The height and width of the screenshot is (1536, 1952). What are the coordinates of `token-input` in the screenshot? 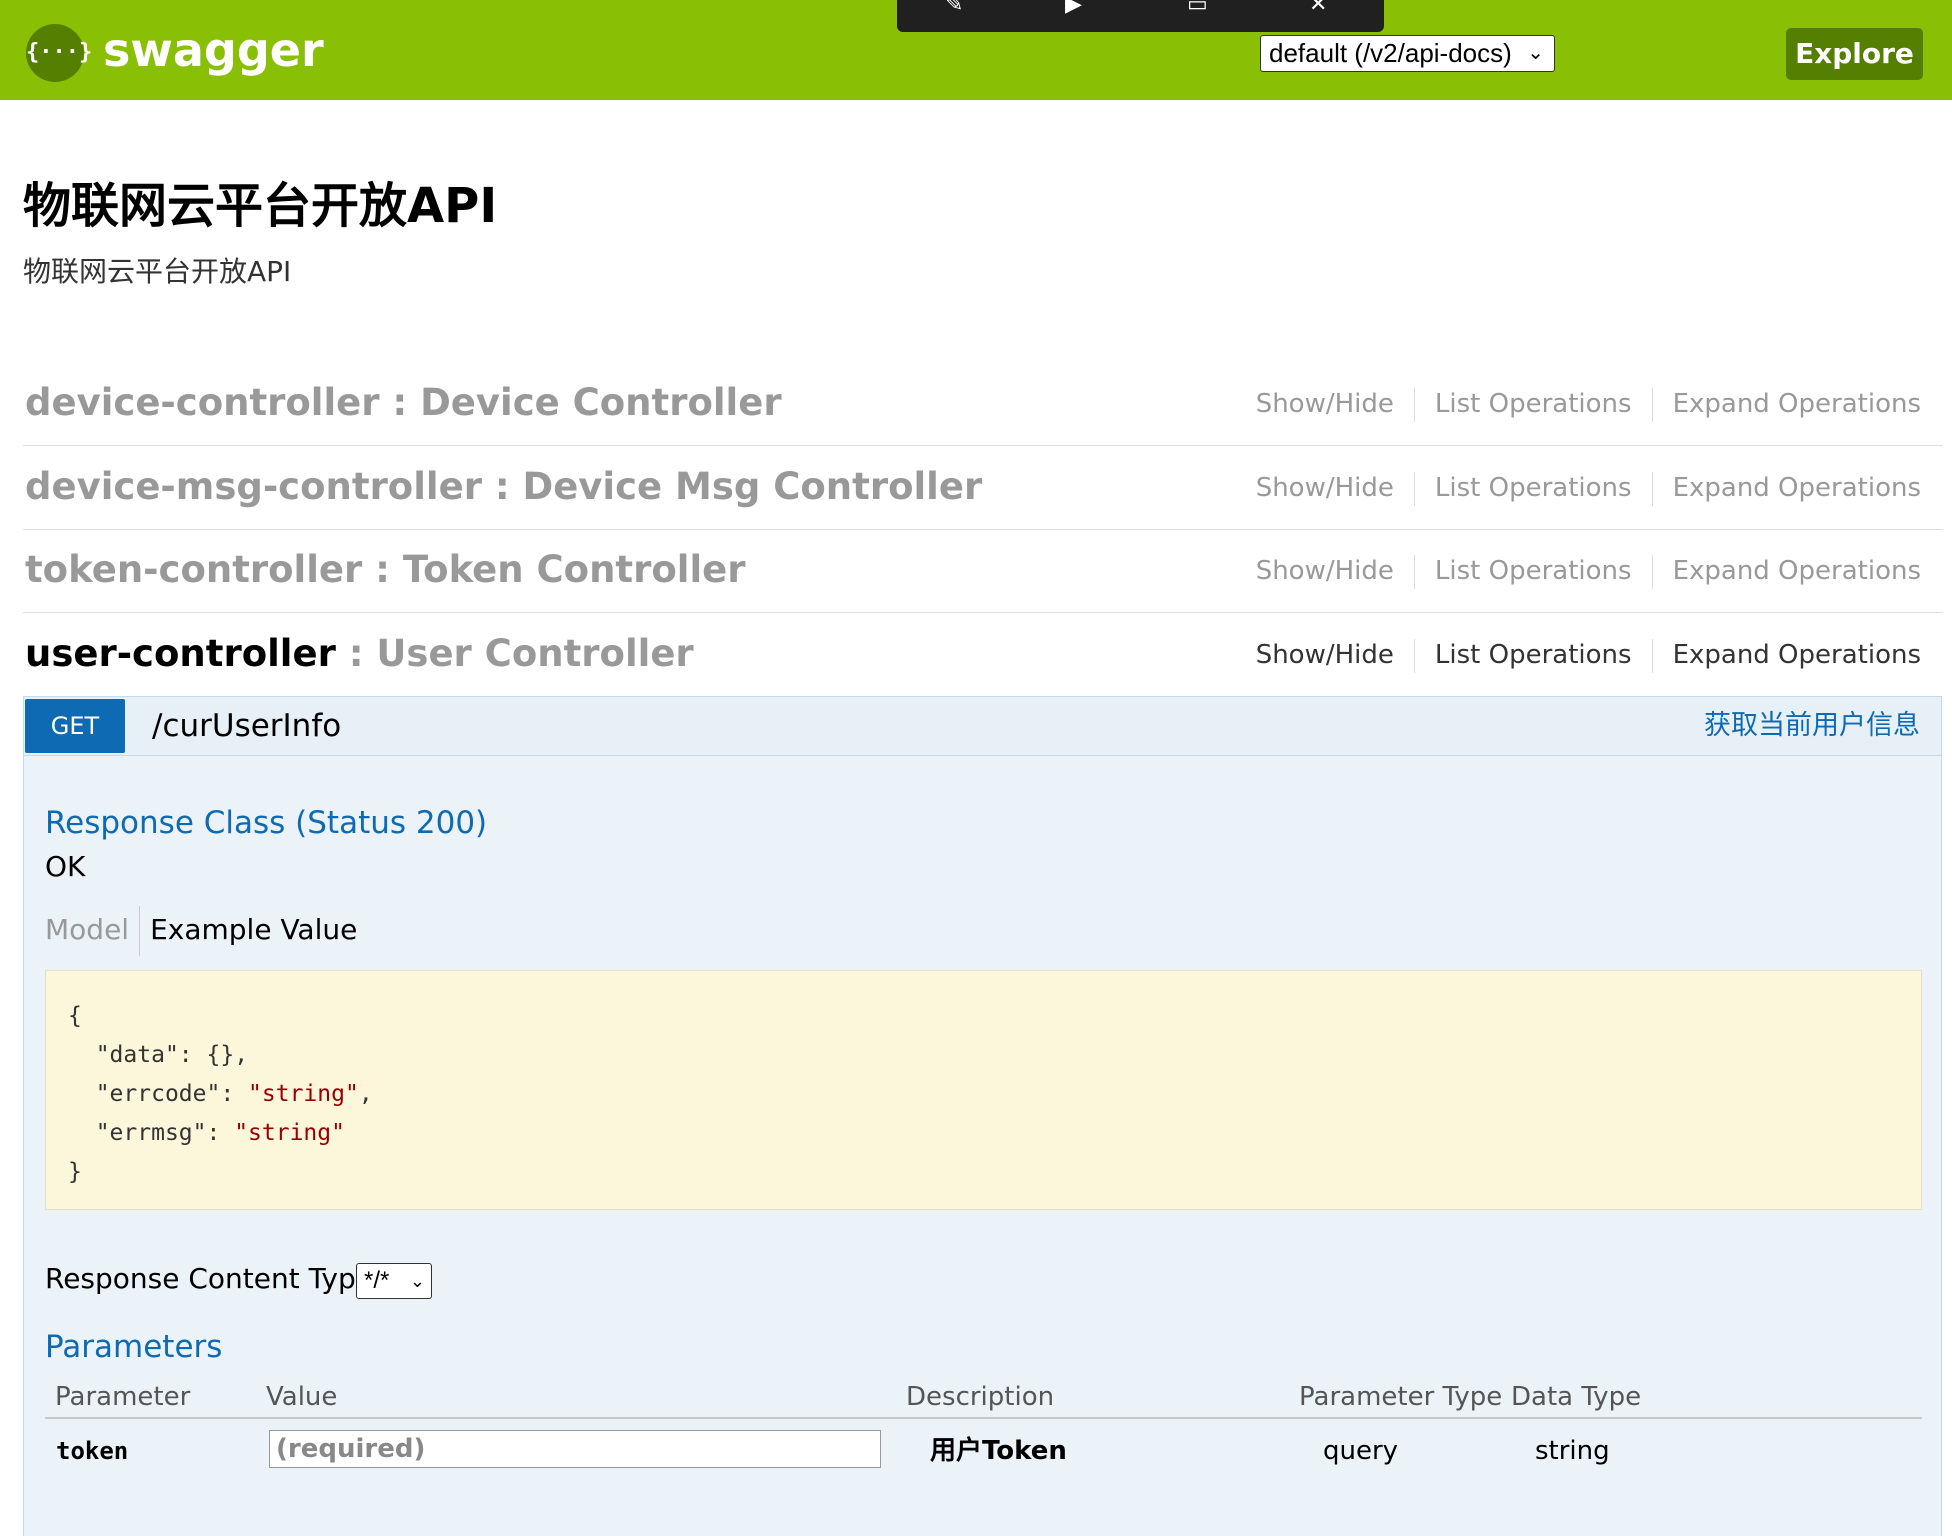 It's located at (575, 1449).